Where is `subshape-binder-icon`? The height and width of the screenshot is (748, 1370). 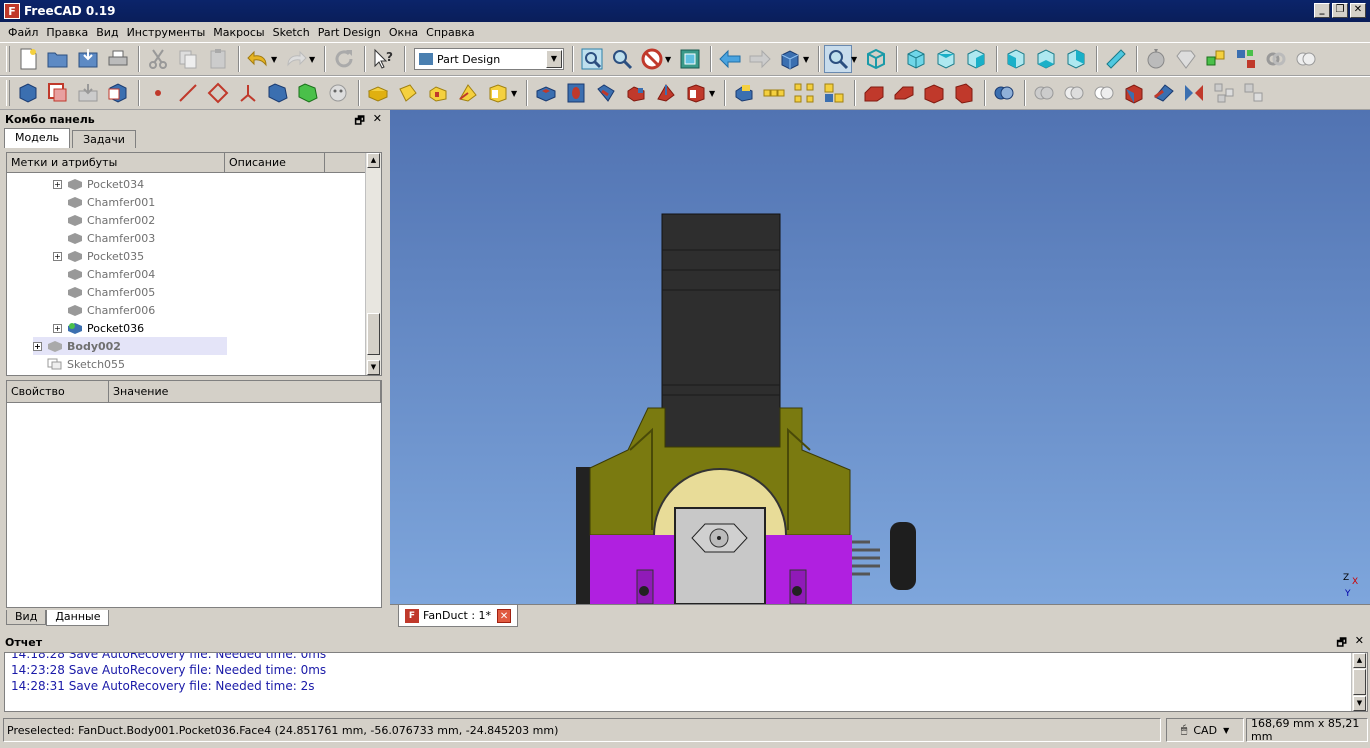
subshape-binder-icon is located at coordinates (308, 93).